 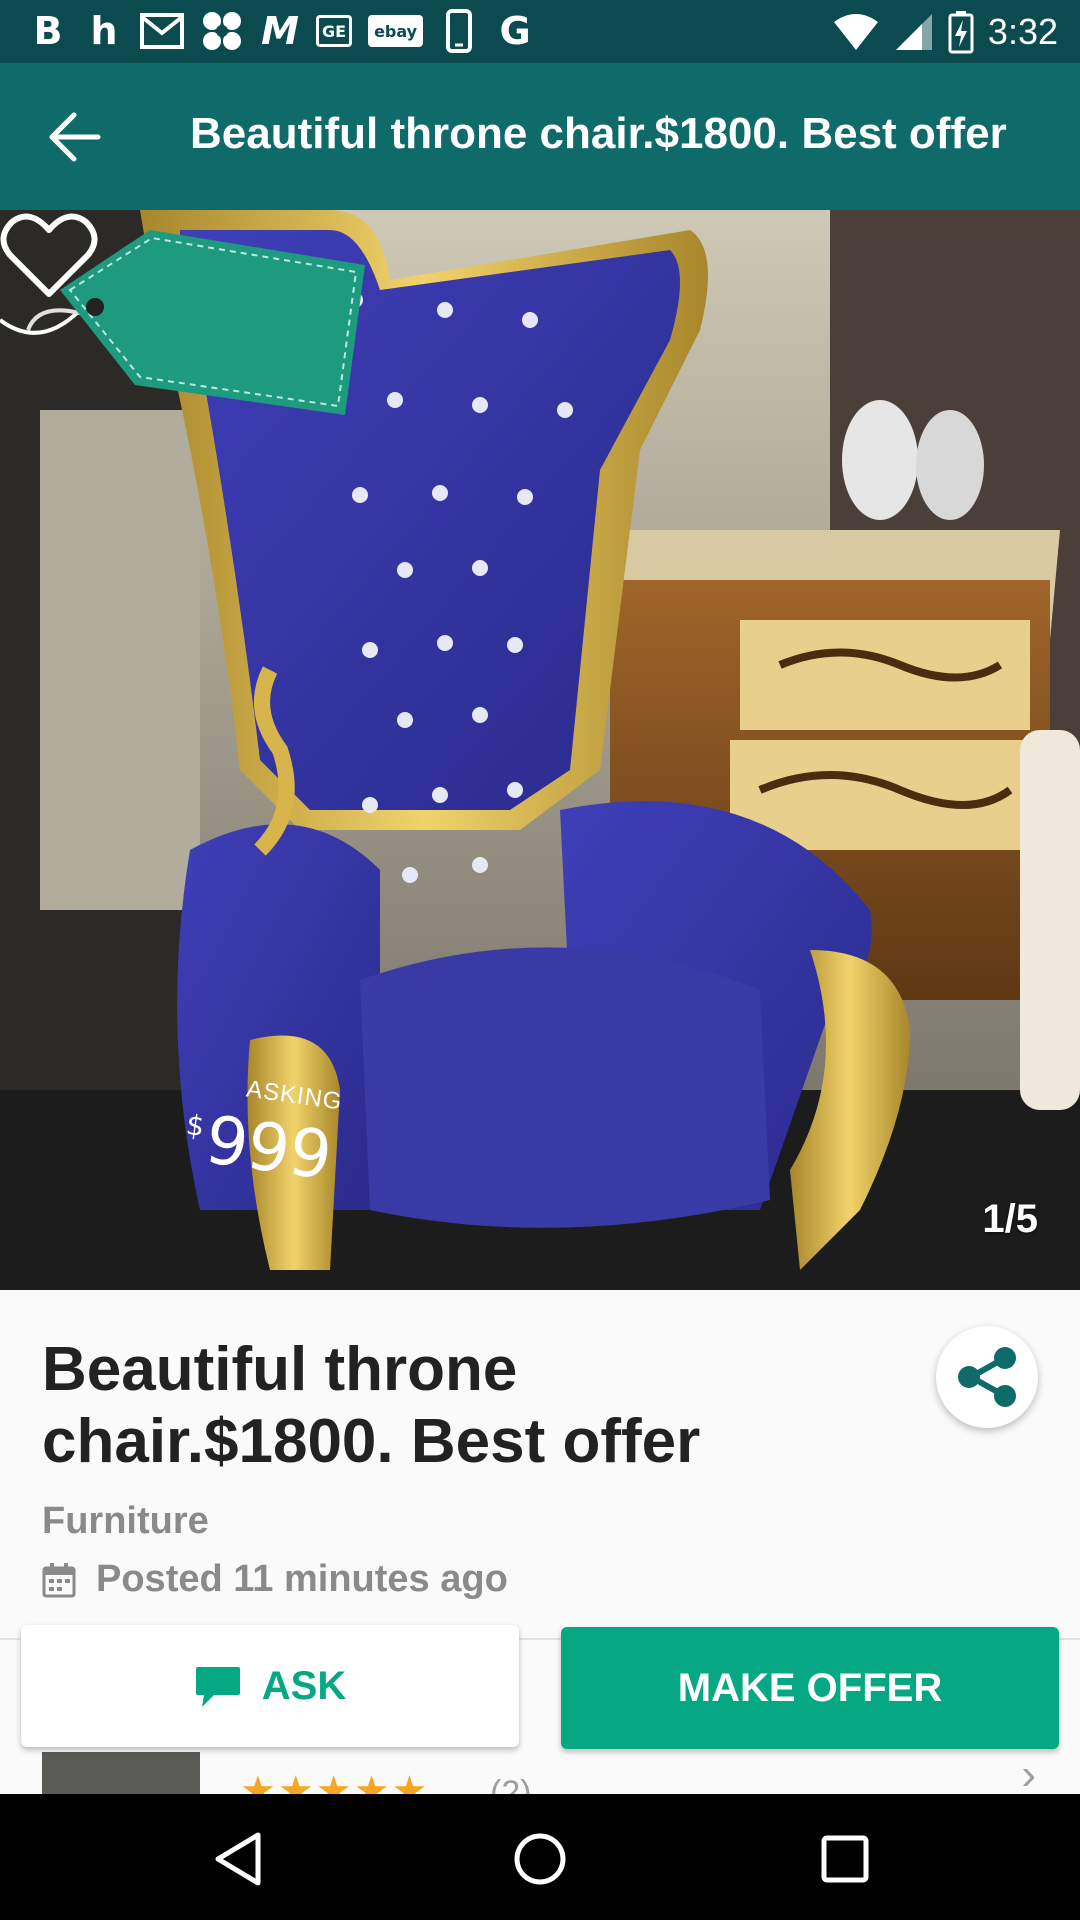 I want to click on ebay-icon: ebay, so click(x=396, y=31).